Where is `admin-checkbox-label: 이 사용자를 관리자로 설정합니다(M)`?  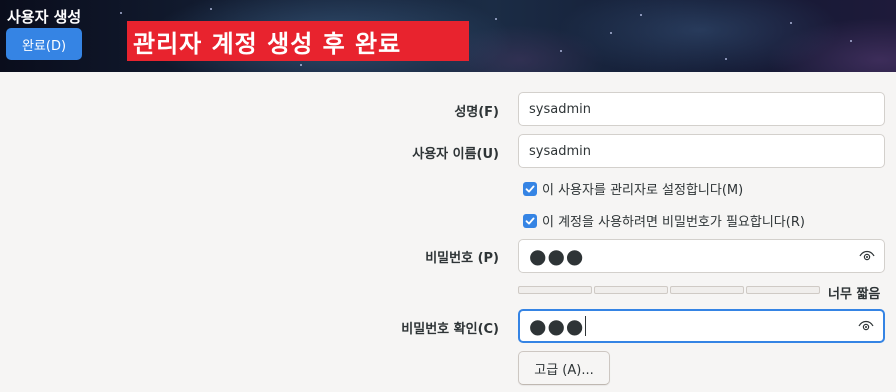 admin-checkbox-label: 이 사용자를 관리자로 설정합니다(M) is located at coordinates (643, 190).